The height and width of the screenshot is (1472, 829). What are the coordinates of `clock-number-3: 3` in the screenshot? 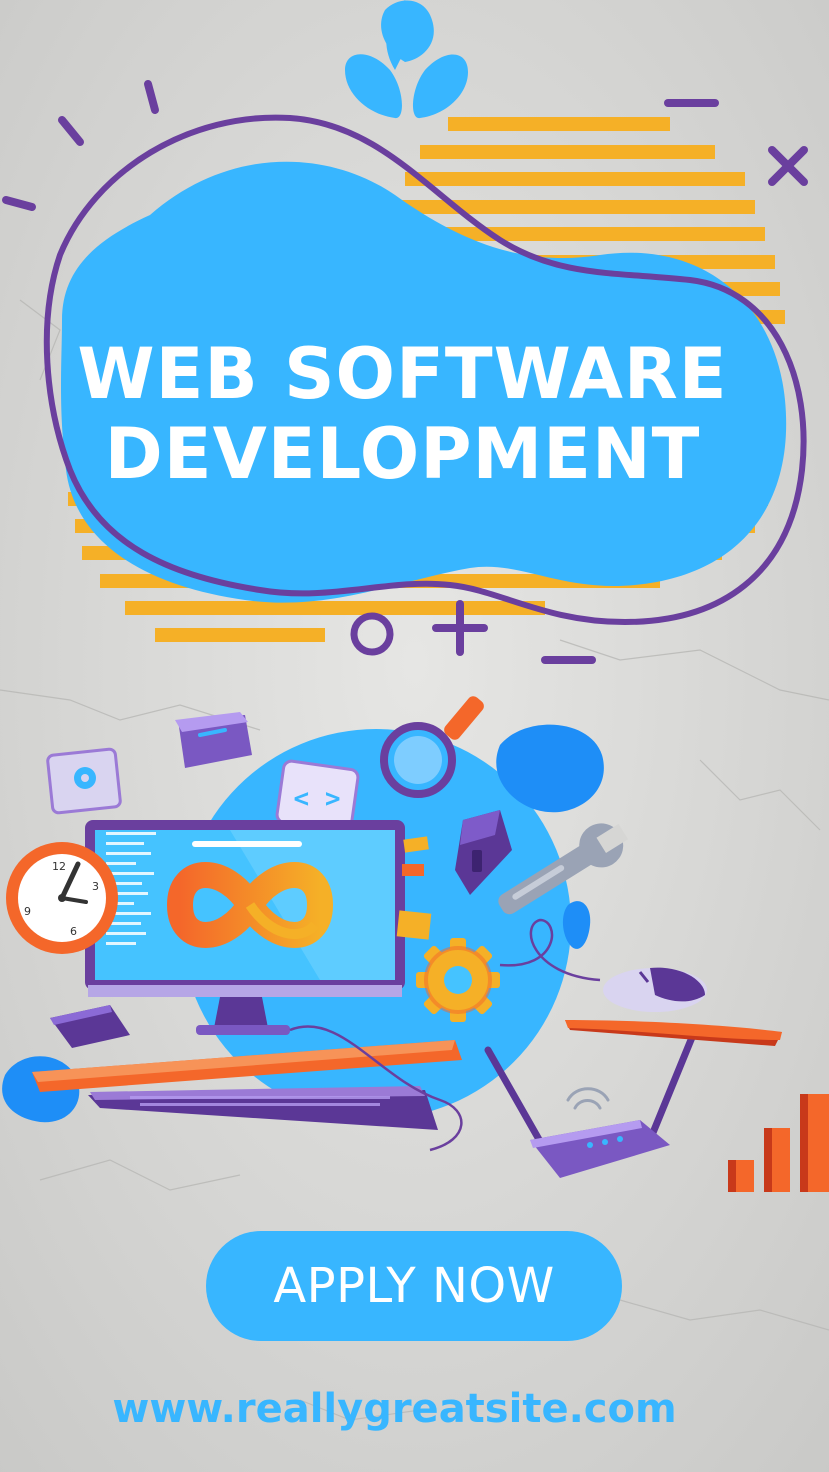 It's located at (95, 886).